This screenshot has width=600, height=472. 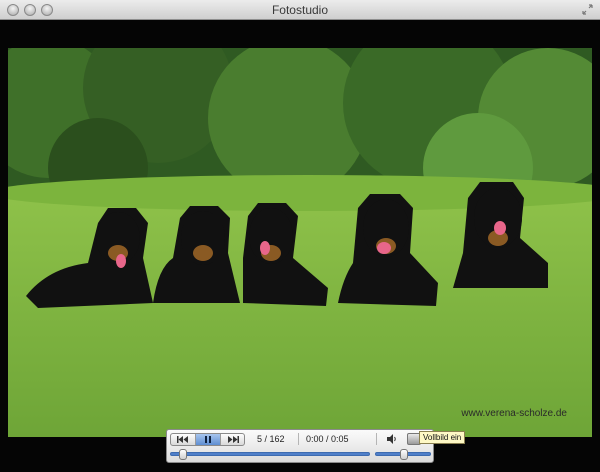 What do you see at coordinates (514, 413) in the screenshot?
I see `photo-watermark: www.verena-scholze.de` at bounding box center [514, 413].